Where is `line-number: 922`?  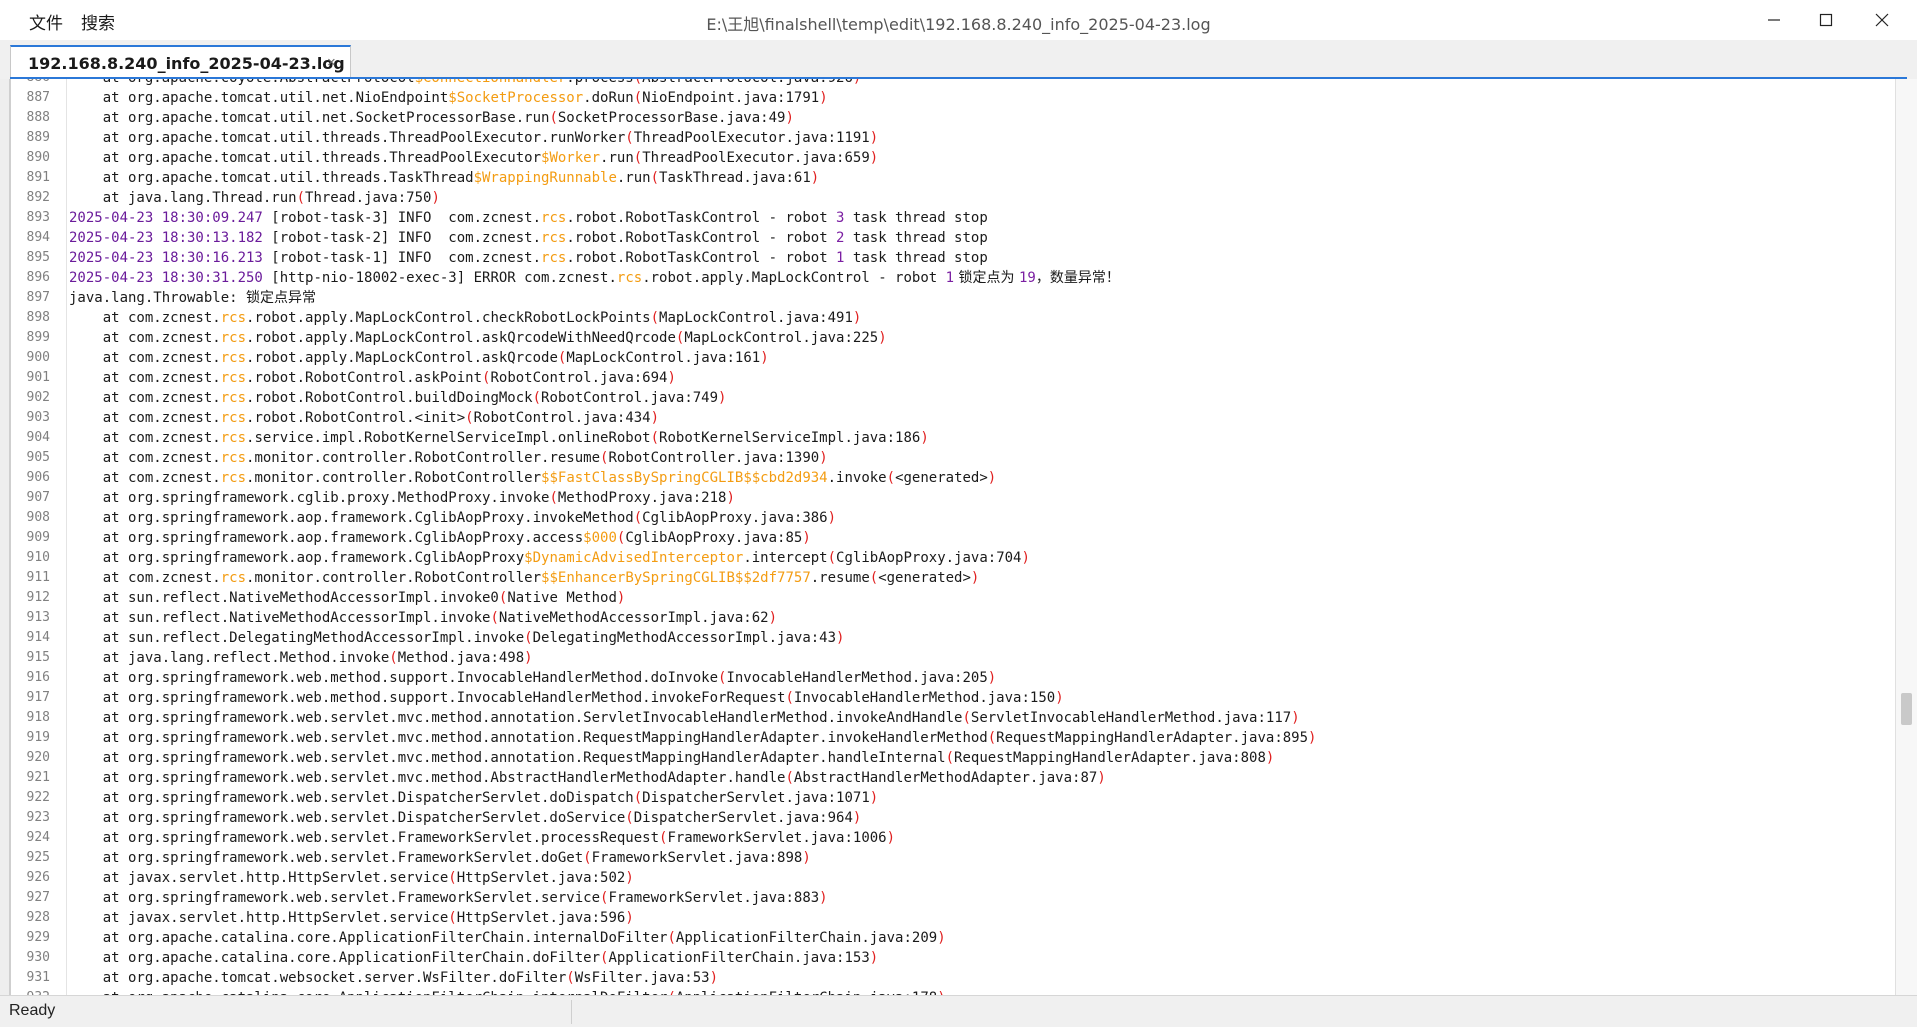 line-number: 922 is located at coordinates (38, 797).